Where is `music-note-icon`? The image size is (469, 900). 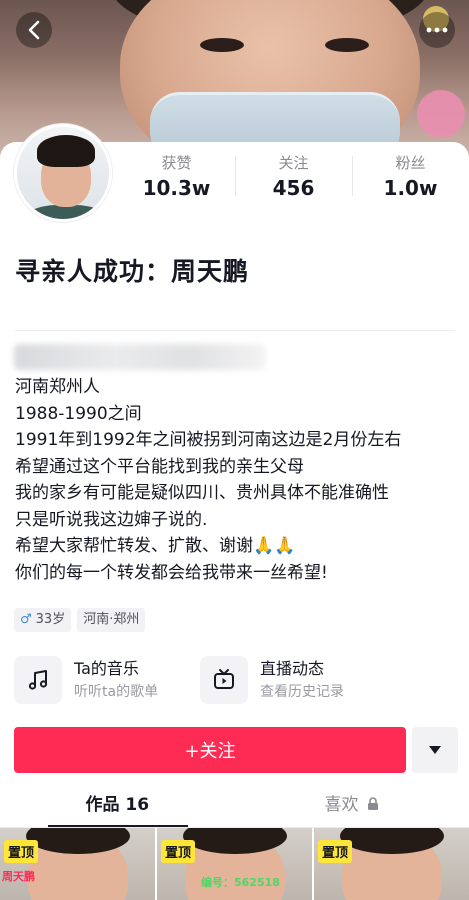 music-note-icon is located at coordinates (38, 680).